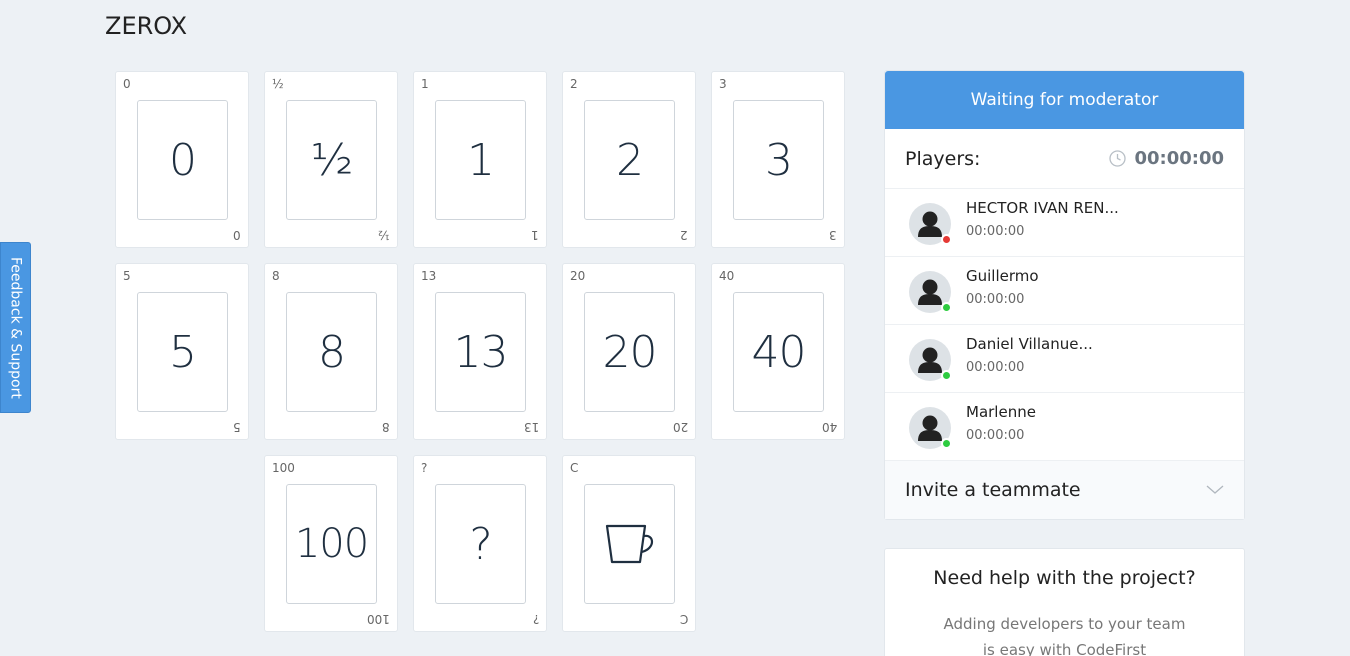 This screenshot has width=1350, height=656. I want to click on card-corner-top: 13, so click(429, 276).